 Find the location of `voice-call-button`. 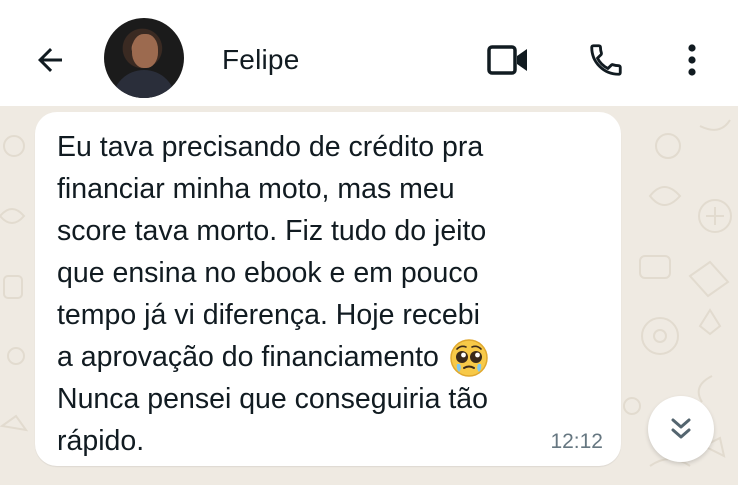

voice-call-button is located at coordinates (606, 60).